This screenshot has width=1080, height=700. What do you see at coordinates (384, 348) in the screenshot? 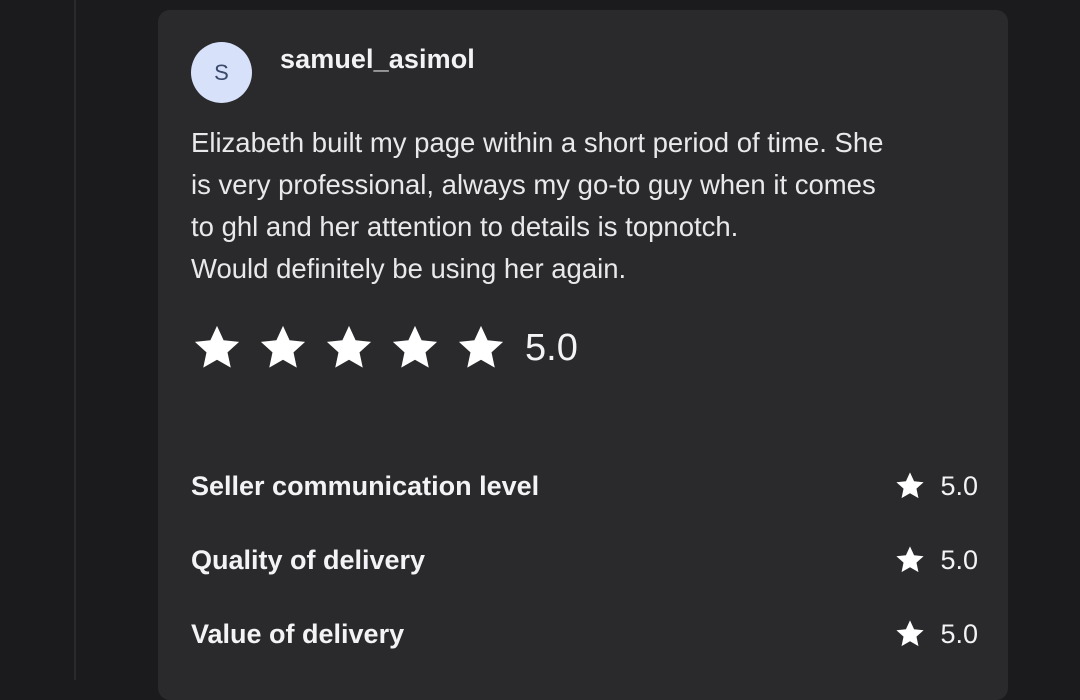
I see `overall-rating: 5.0` at bounding box center [384, 348].